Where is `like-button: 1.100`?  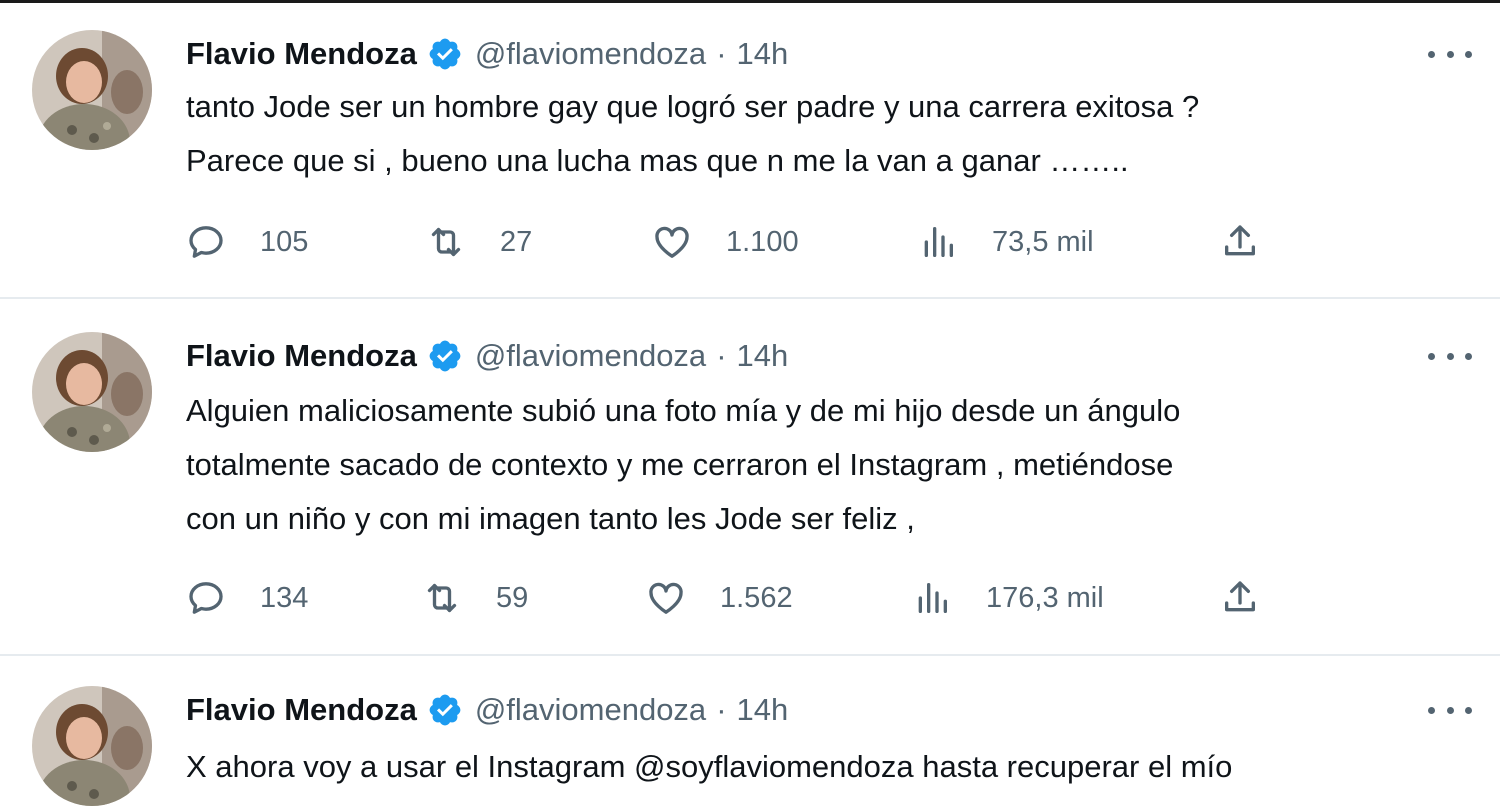
like-button: 1.100 is located at coordinates (725, 242).